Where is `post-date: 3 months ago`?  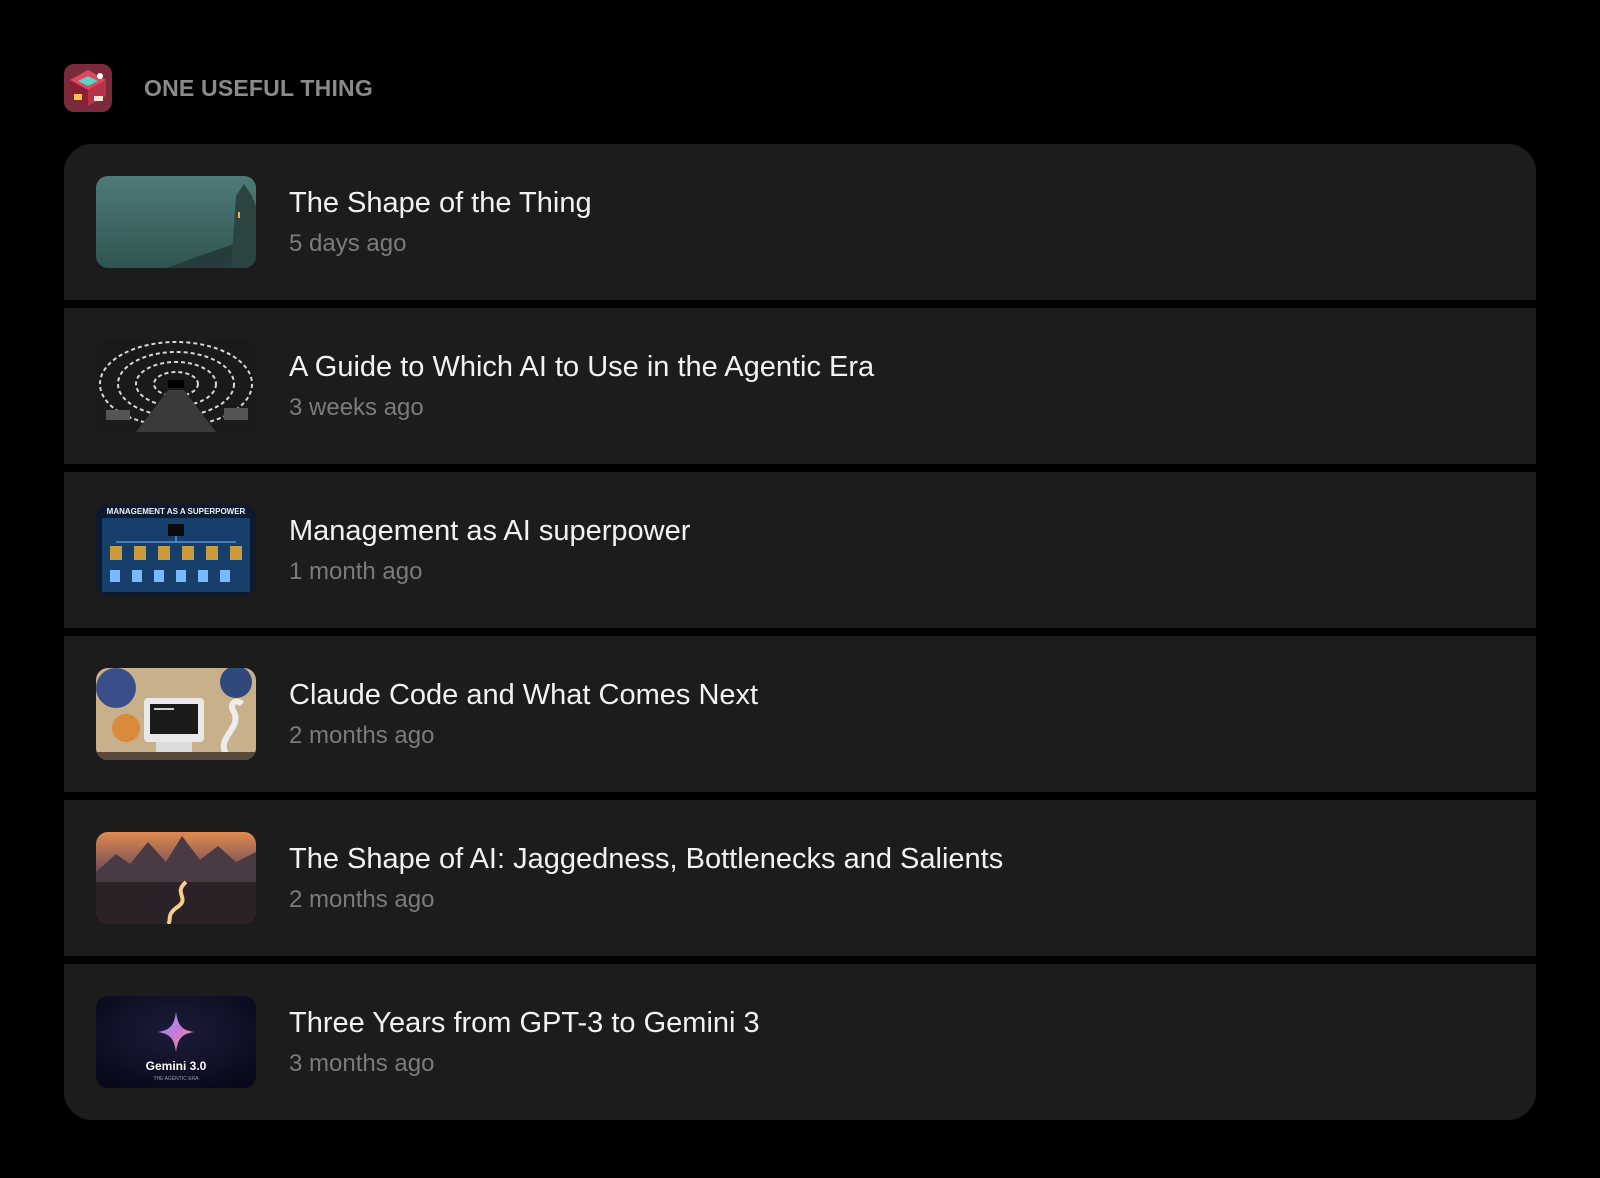 post-date: 3 months ago is located at coordinates (362, 1063).